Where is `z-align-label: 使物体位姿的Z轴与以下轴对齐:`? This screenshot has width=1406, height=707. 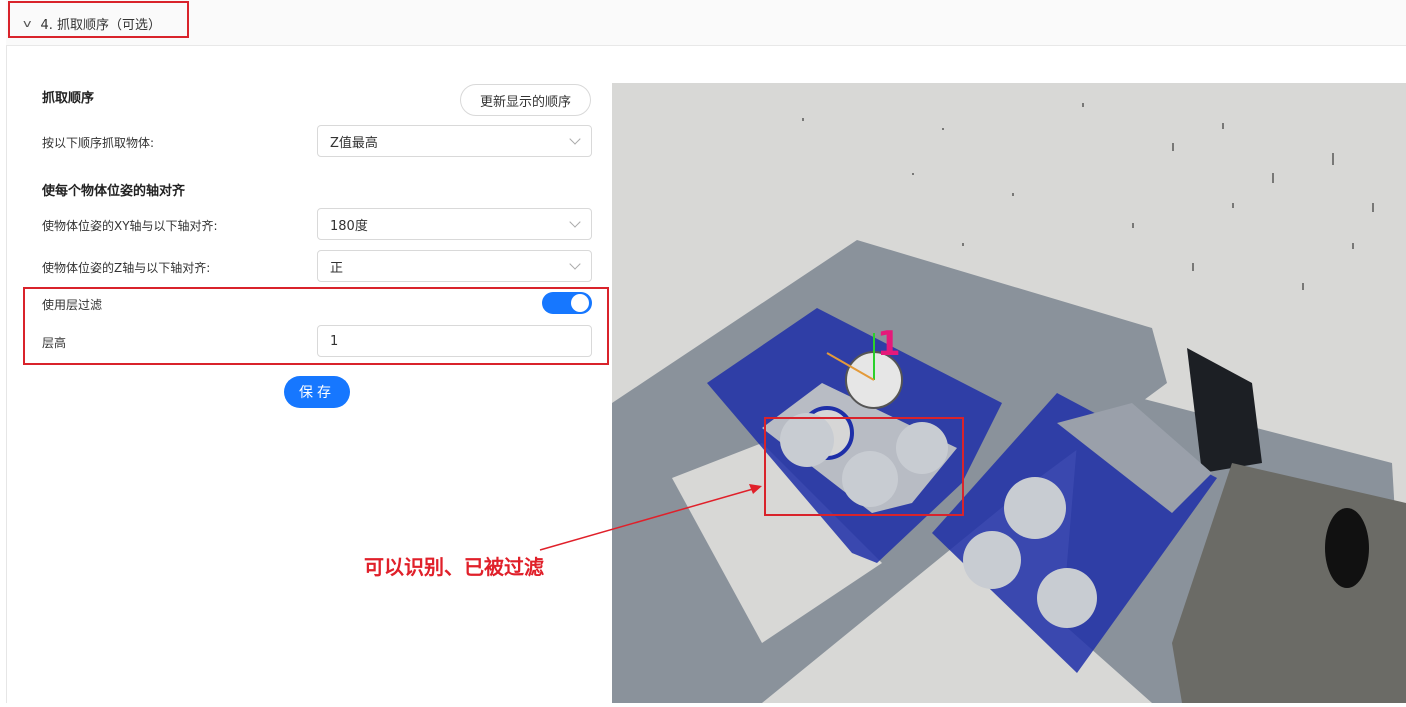 z-align-label: 使物体位姿的Z轴与以下轴对齐: is located at coordinates (126, 268).